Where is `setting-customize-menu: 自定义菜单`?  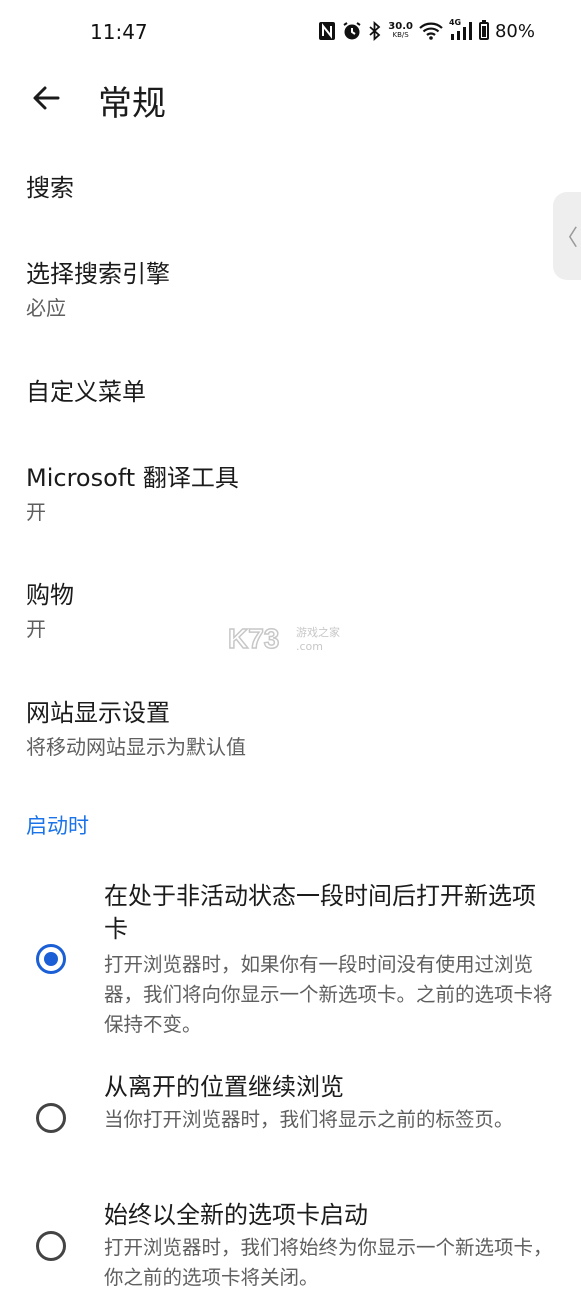
setting-customize-menu: 自定义菜单 is located at coordinates (290, 390).